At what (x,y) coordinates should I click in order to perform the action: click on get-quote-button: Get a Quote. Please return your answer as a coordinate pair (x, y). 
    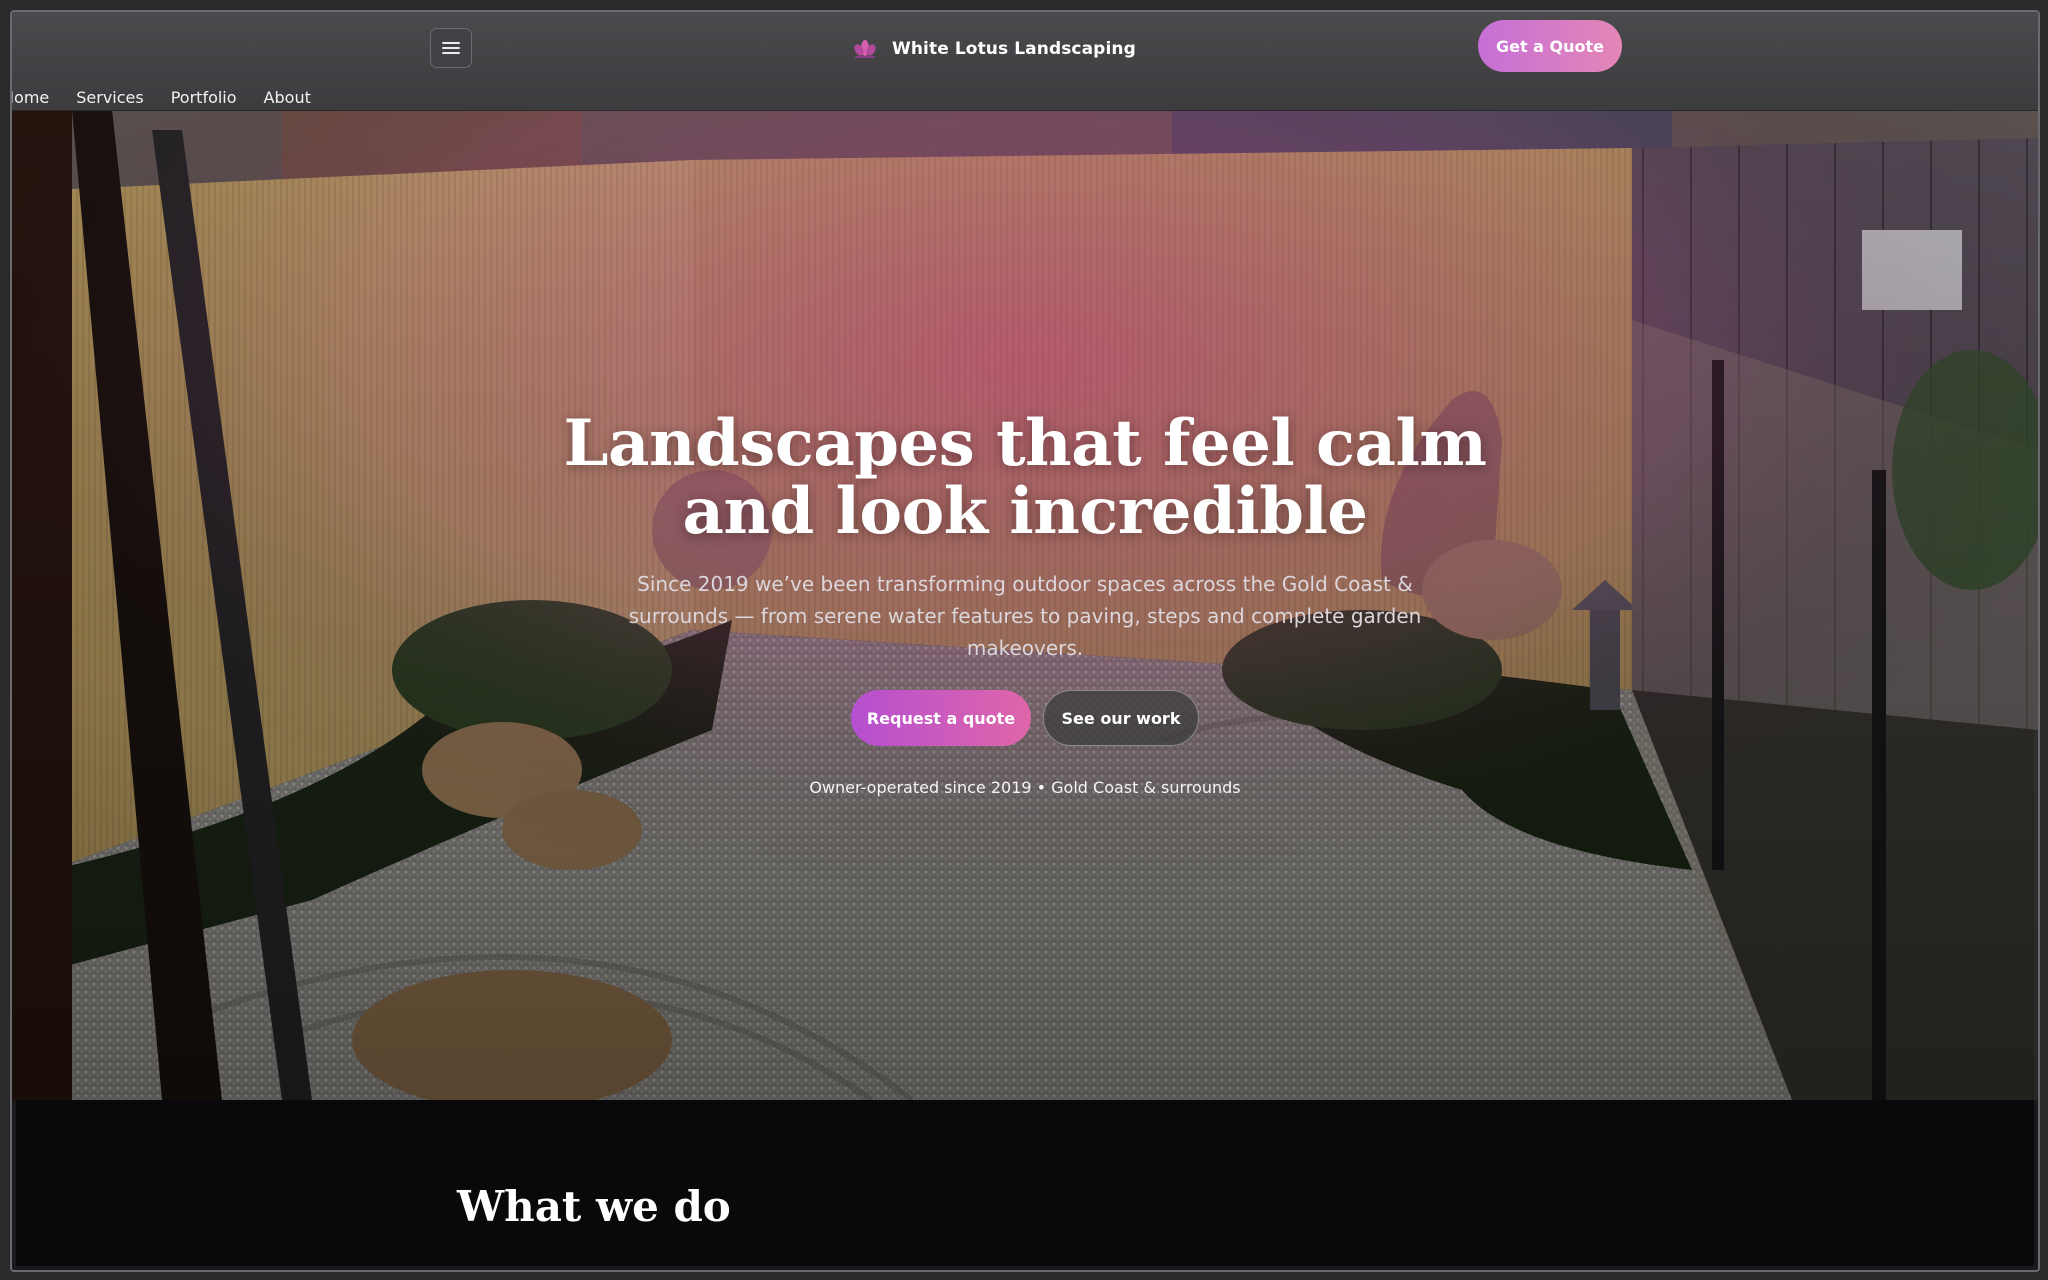
    Looking at the image, I should click on (1550, 46).